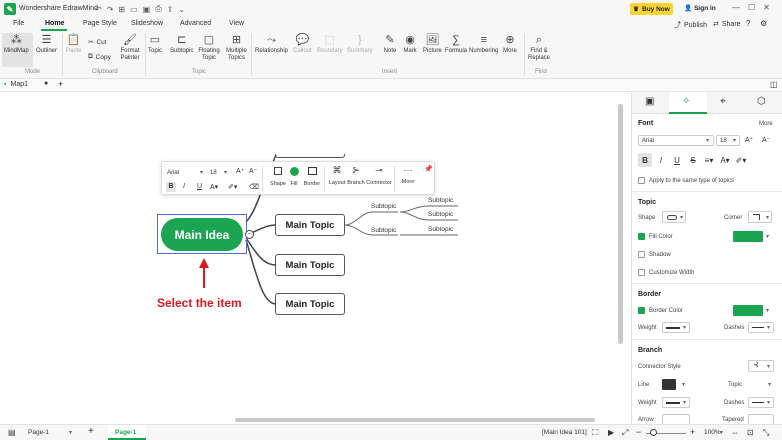 This screenshot has width=782, height=440. I want to click on format-painter-button: 🖌 Format Painter, so click(130, 47).